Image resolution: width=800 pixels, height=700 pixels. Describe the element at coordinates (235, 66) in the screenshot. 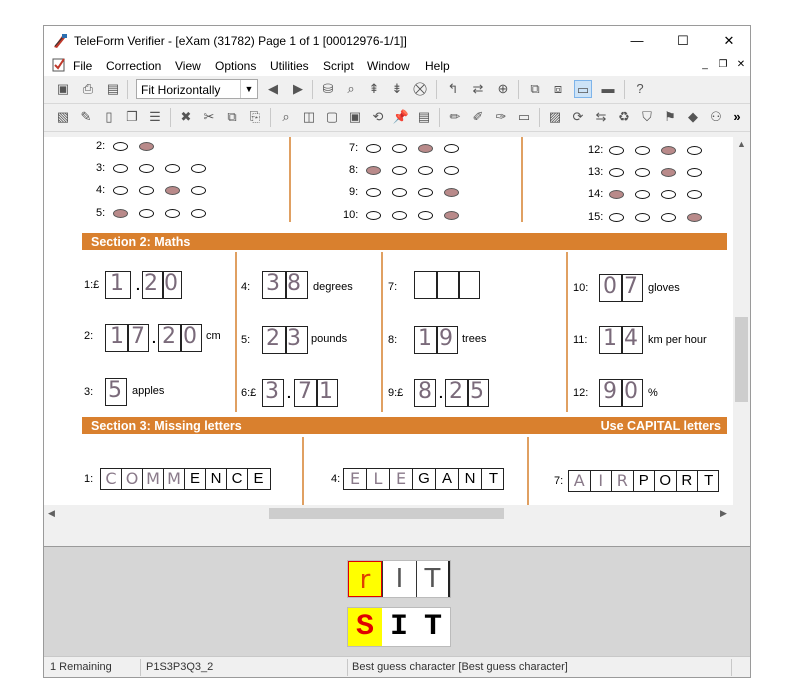

I see `menu-options: Options` at that location.